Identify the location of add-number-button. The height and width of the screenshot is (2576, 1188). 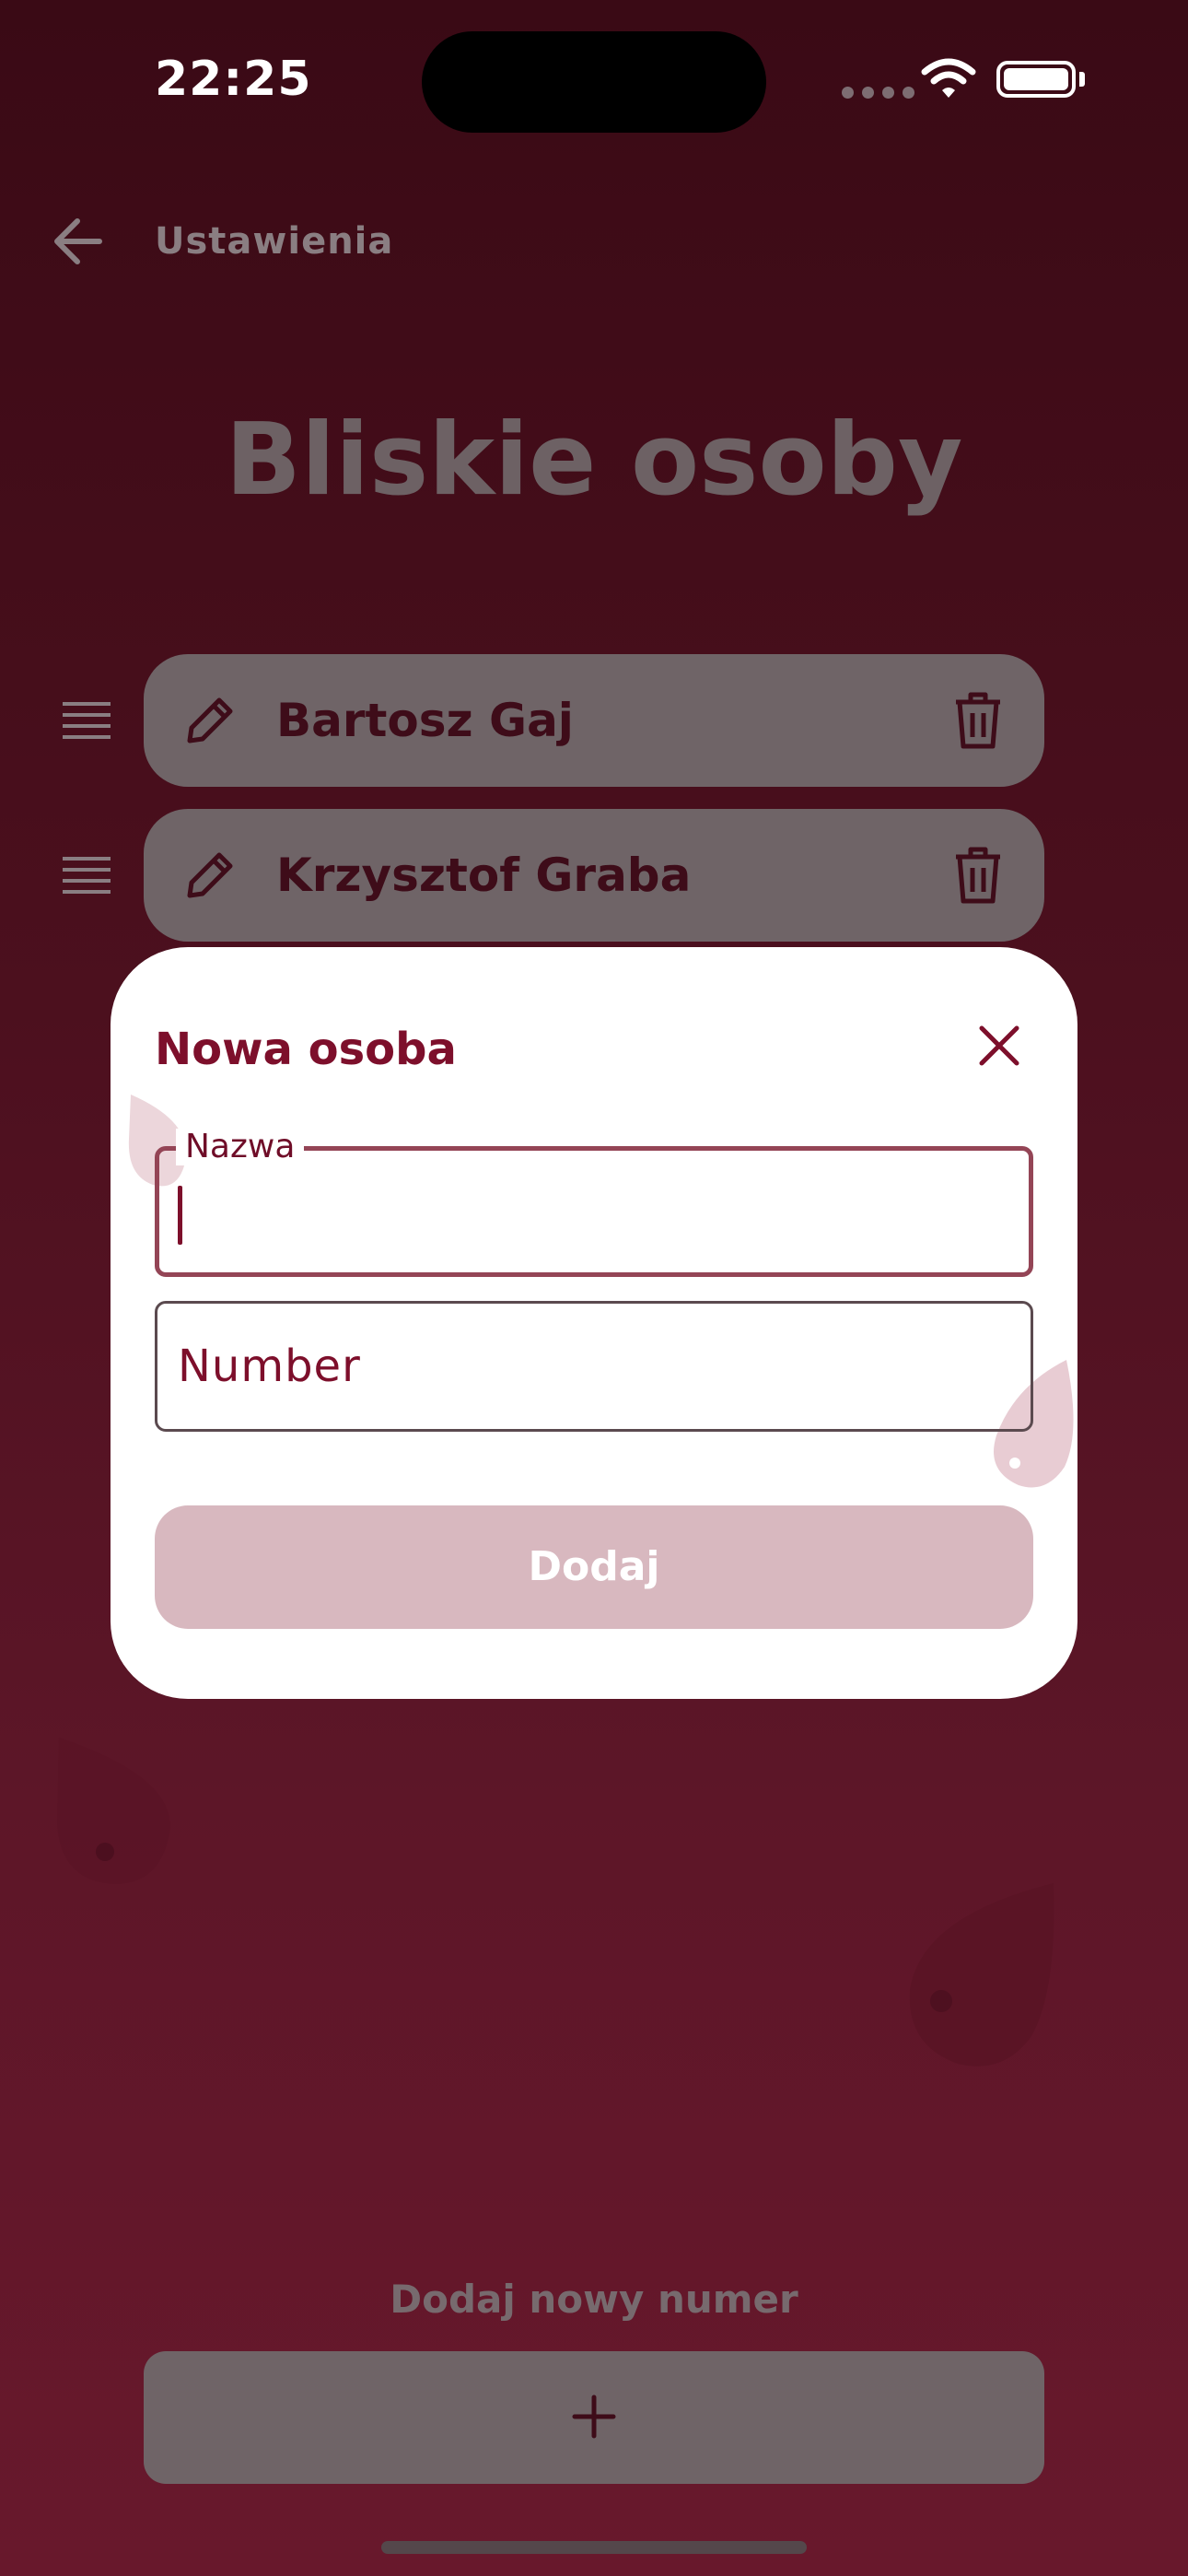
(594, 2417).